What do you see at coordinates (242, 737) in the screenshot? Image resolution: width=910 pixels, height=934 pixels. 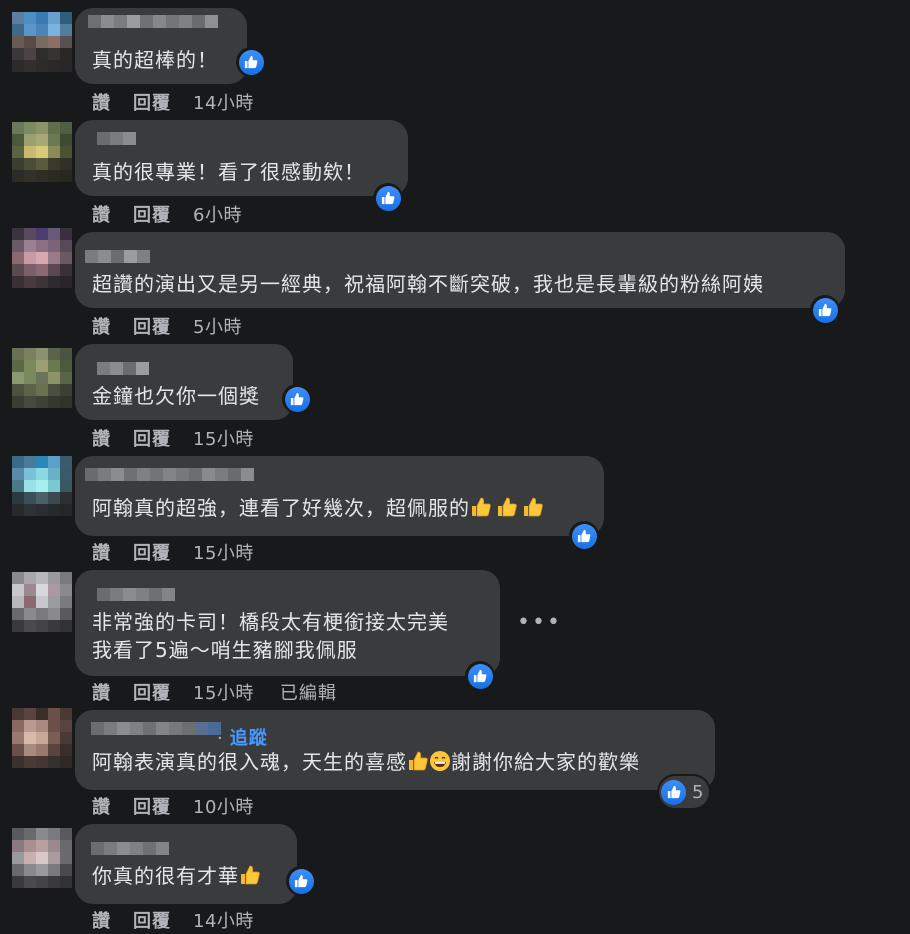 I see `follow-button: · 追蹤` at bounding box center [242, 737].